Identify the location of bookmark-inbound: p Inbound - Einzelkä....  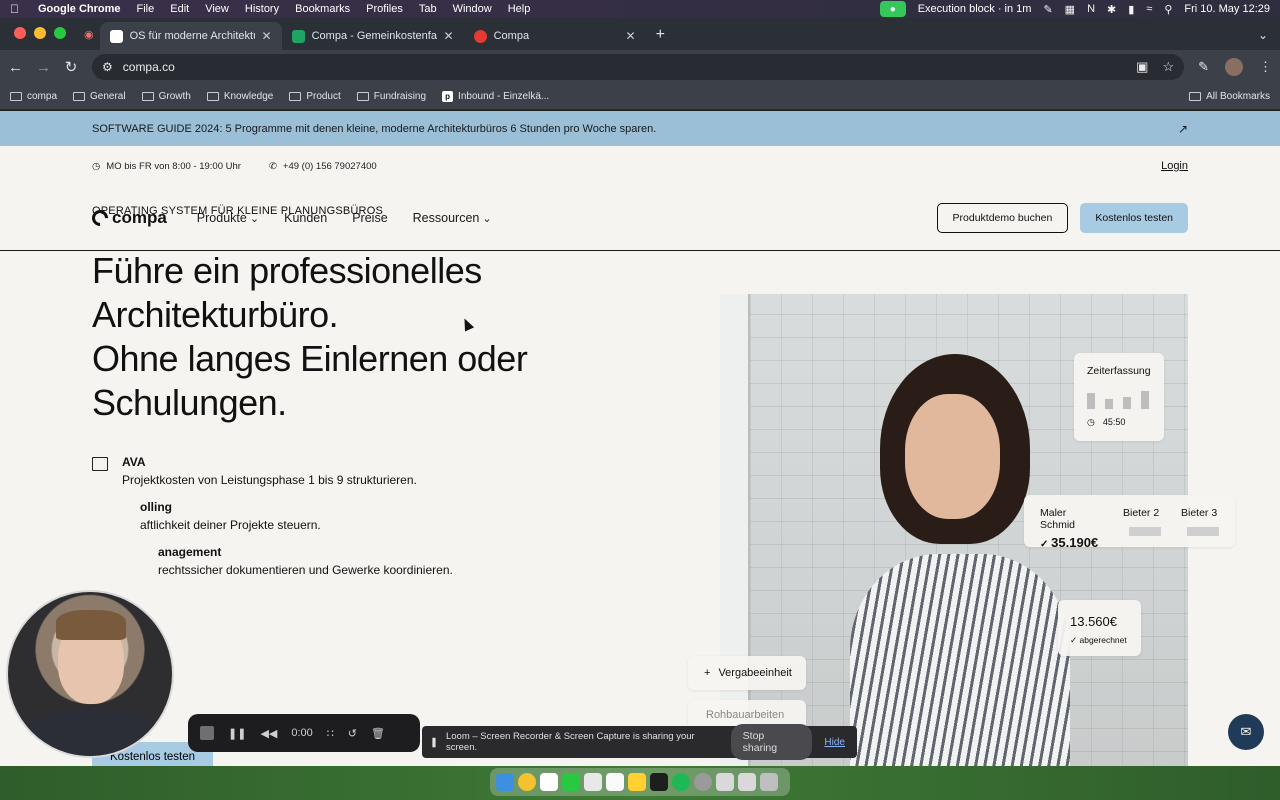
(495, 96).